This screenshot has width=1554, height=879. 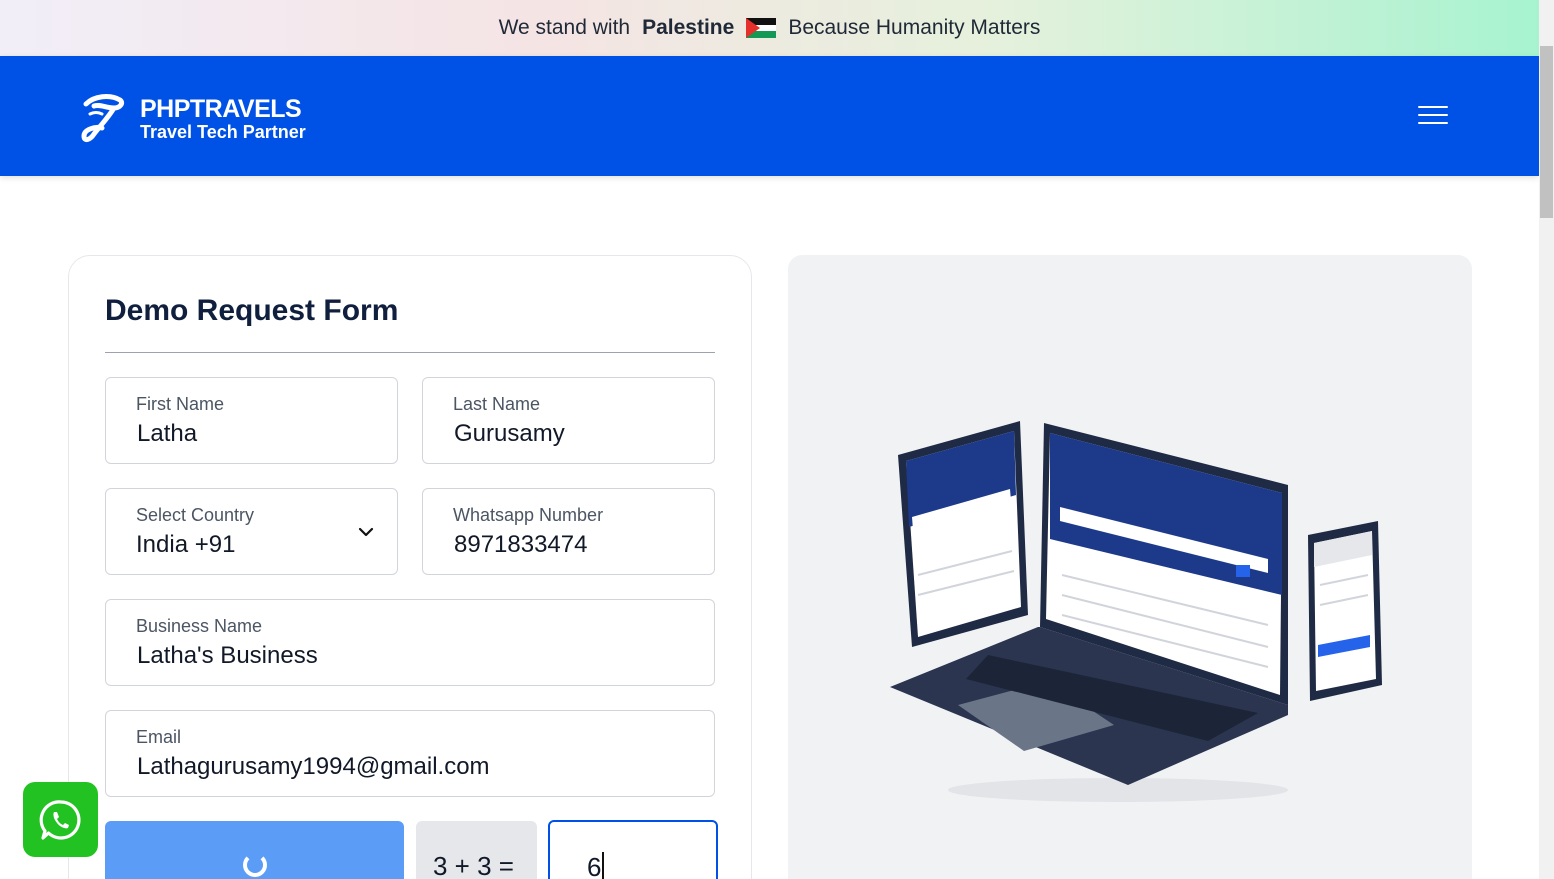 I want to click on whatsapp-label: Whatsapp Number, so click(x=528, y=515).